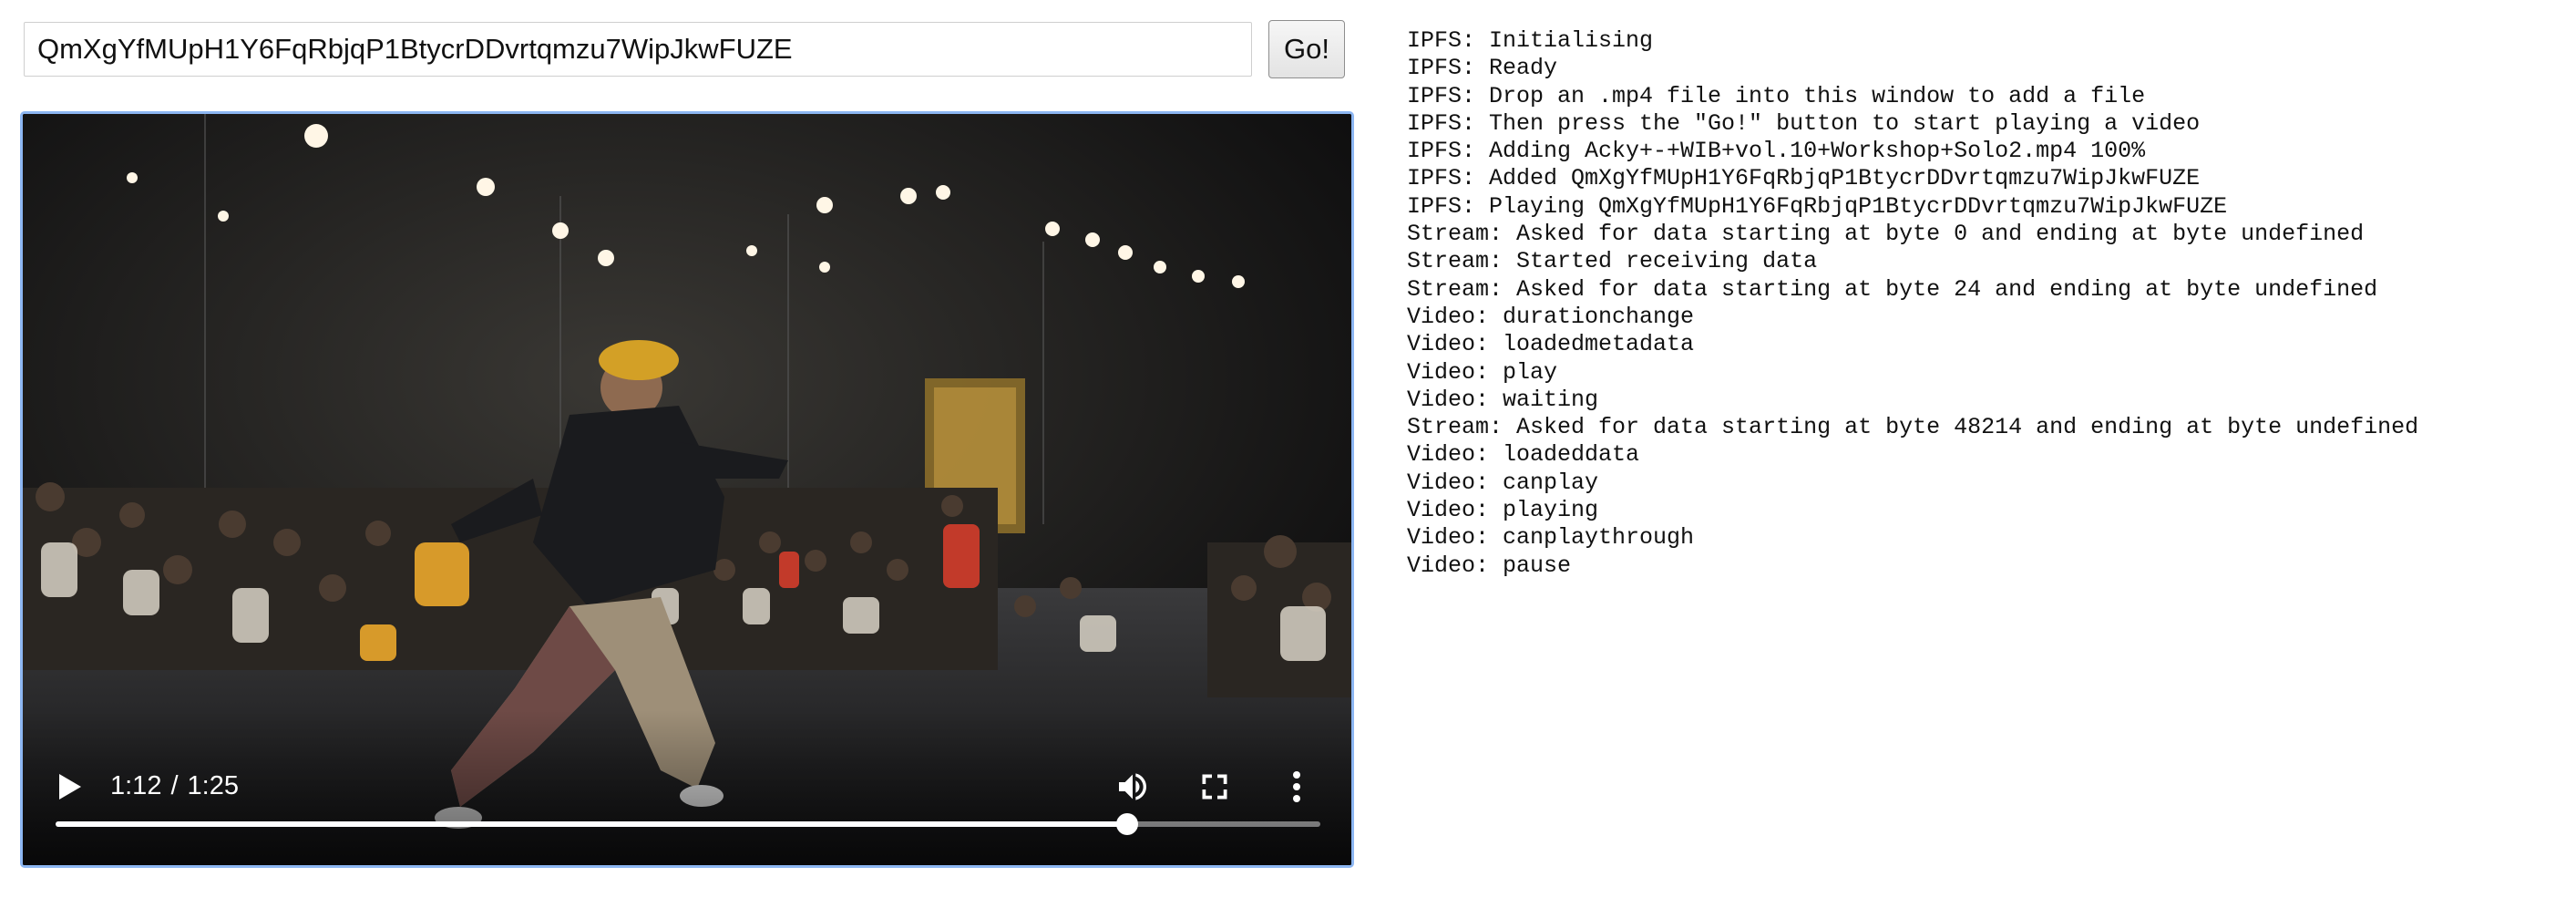 The height and width of the screenshot is (908, 2576). Describe the element at coordinates (1483, 372) in the screenshot. I see `log-line: Video: play` at that location.